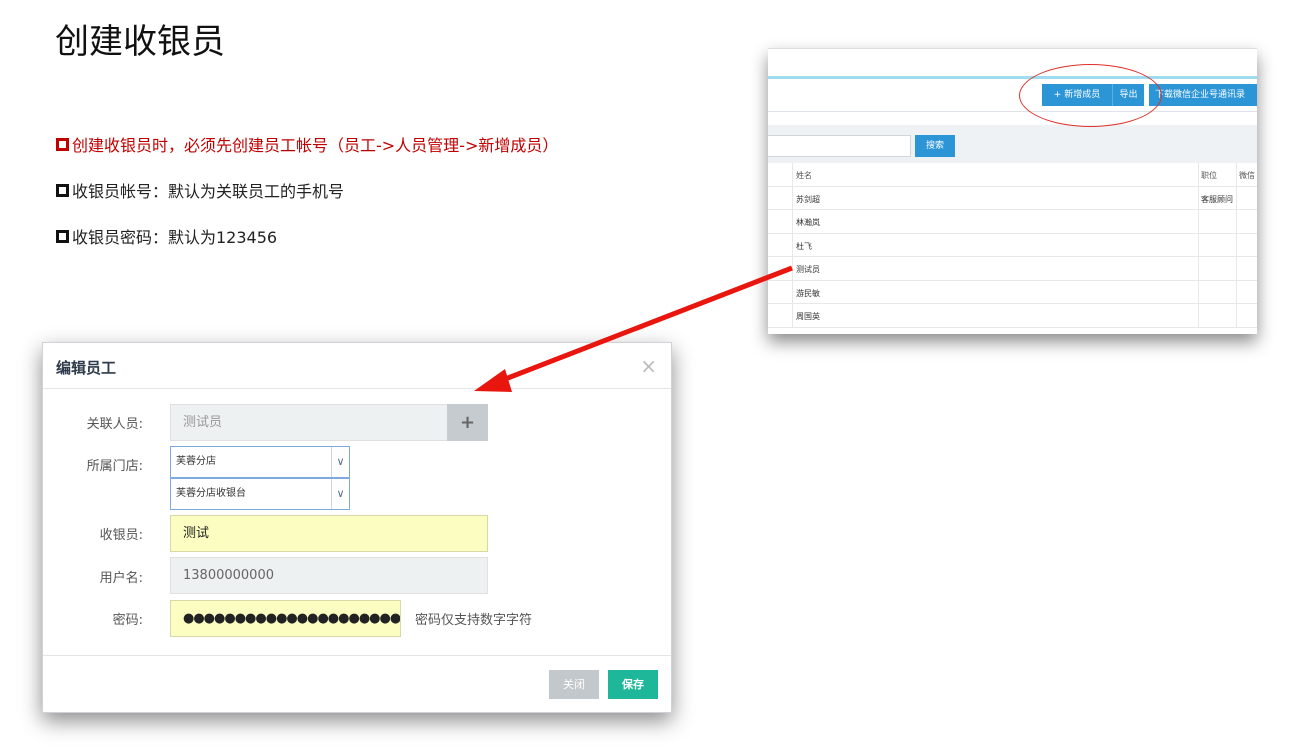  Describe the element at coordinates (493, 380) in the screenshot. I see `arrow-head` at that location.